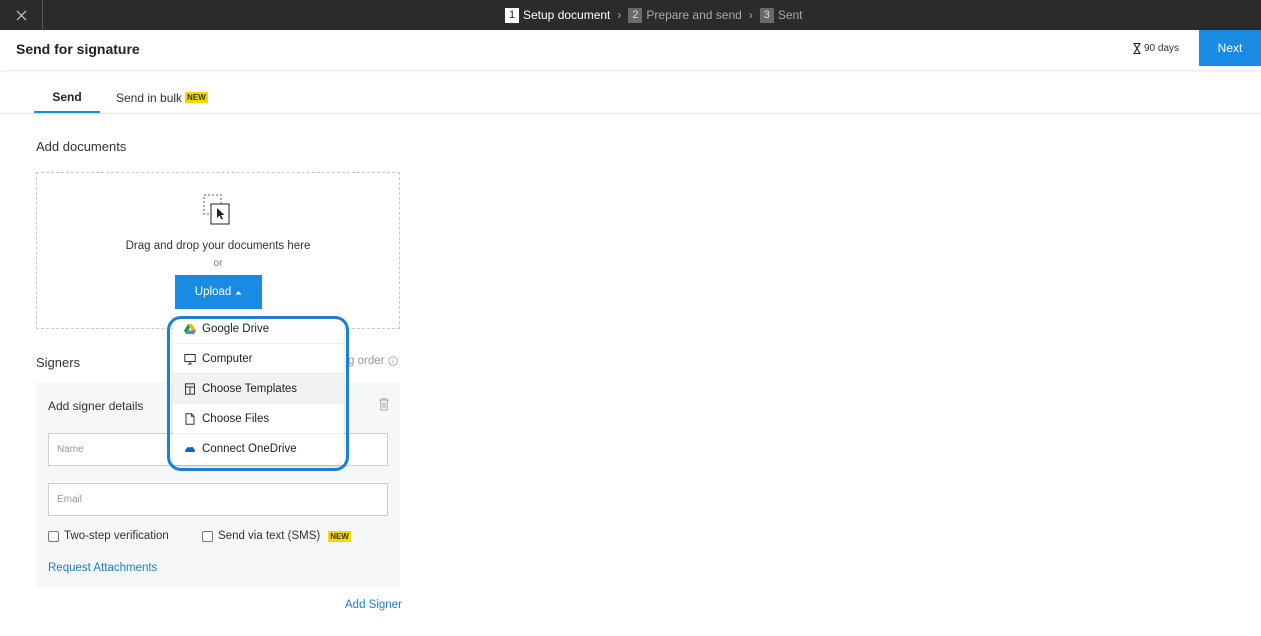 This screenshot has width=1261, height=636. I want to click on menu-item-choose-templates: Choose Templates, so click(258, 389).